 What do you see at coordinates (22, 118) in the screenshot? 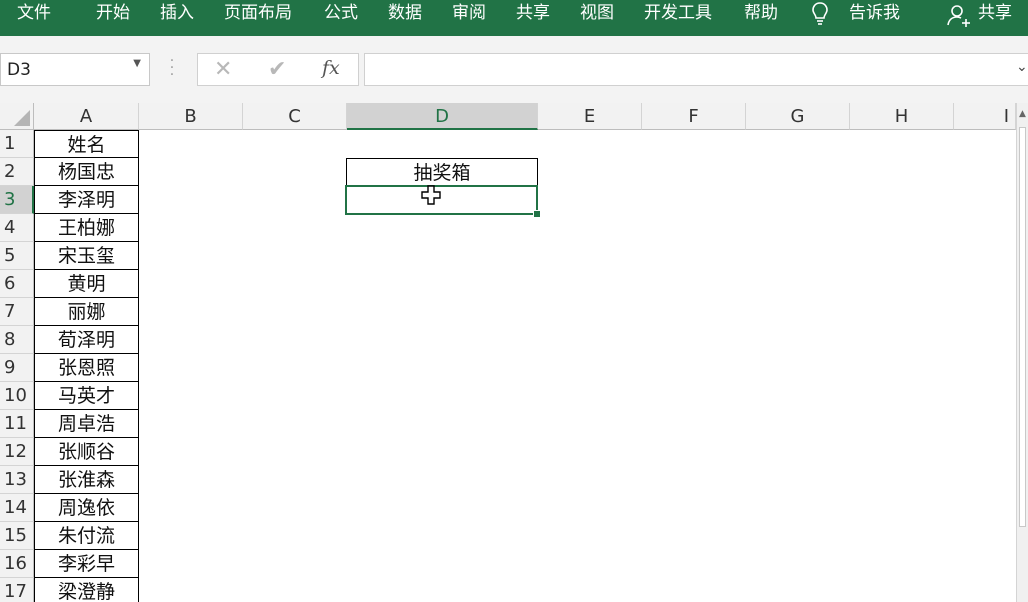
I see `select-all-triangle-icon` at bounding box center [22, 118].